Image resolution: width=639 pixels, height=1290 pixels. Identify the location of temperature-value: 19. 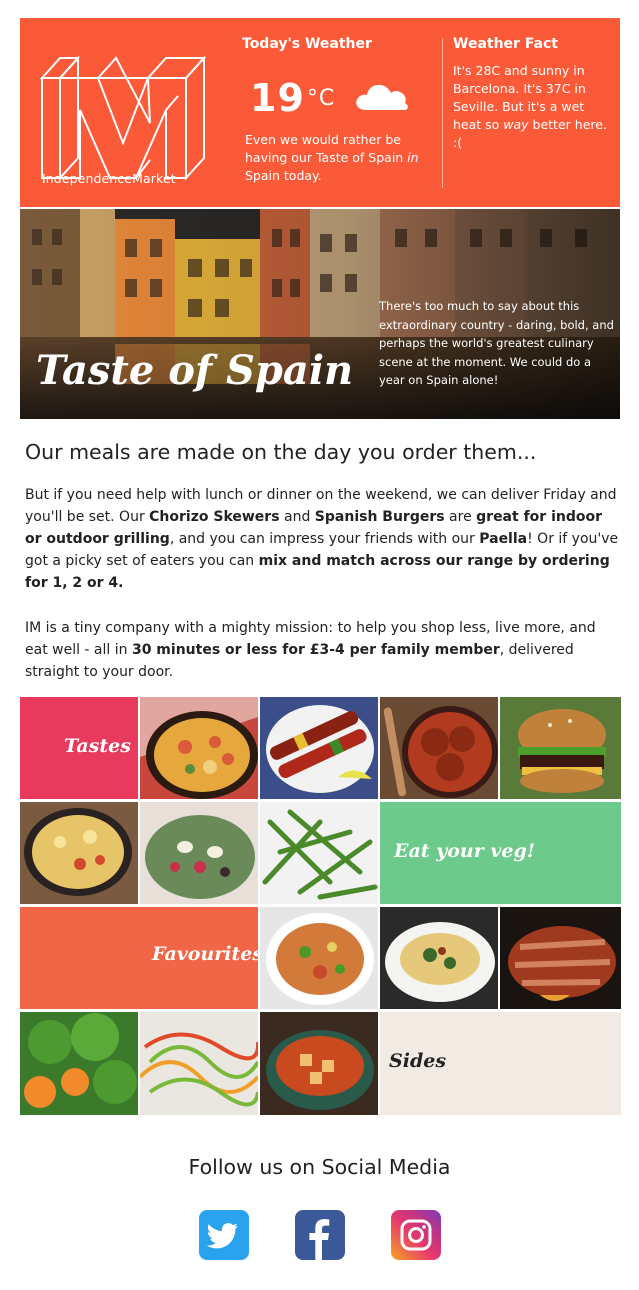
(277, 98).